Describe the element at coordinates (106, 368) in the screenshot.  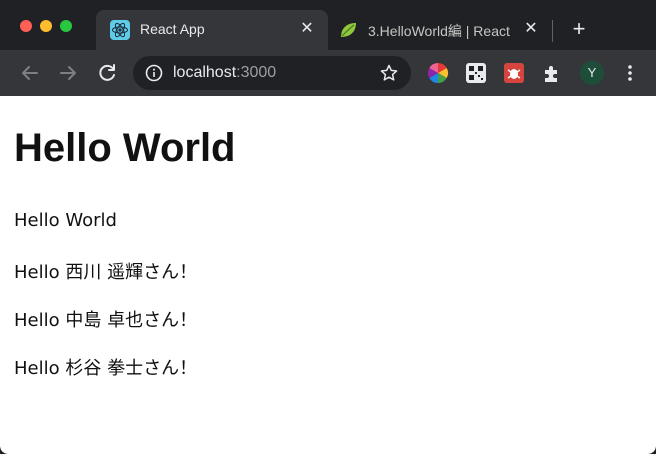
I see `greeting-line: Hello 杉谷 拳士さん！` at that location.